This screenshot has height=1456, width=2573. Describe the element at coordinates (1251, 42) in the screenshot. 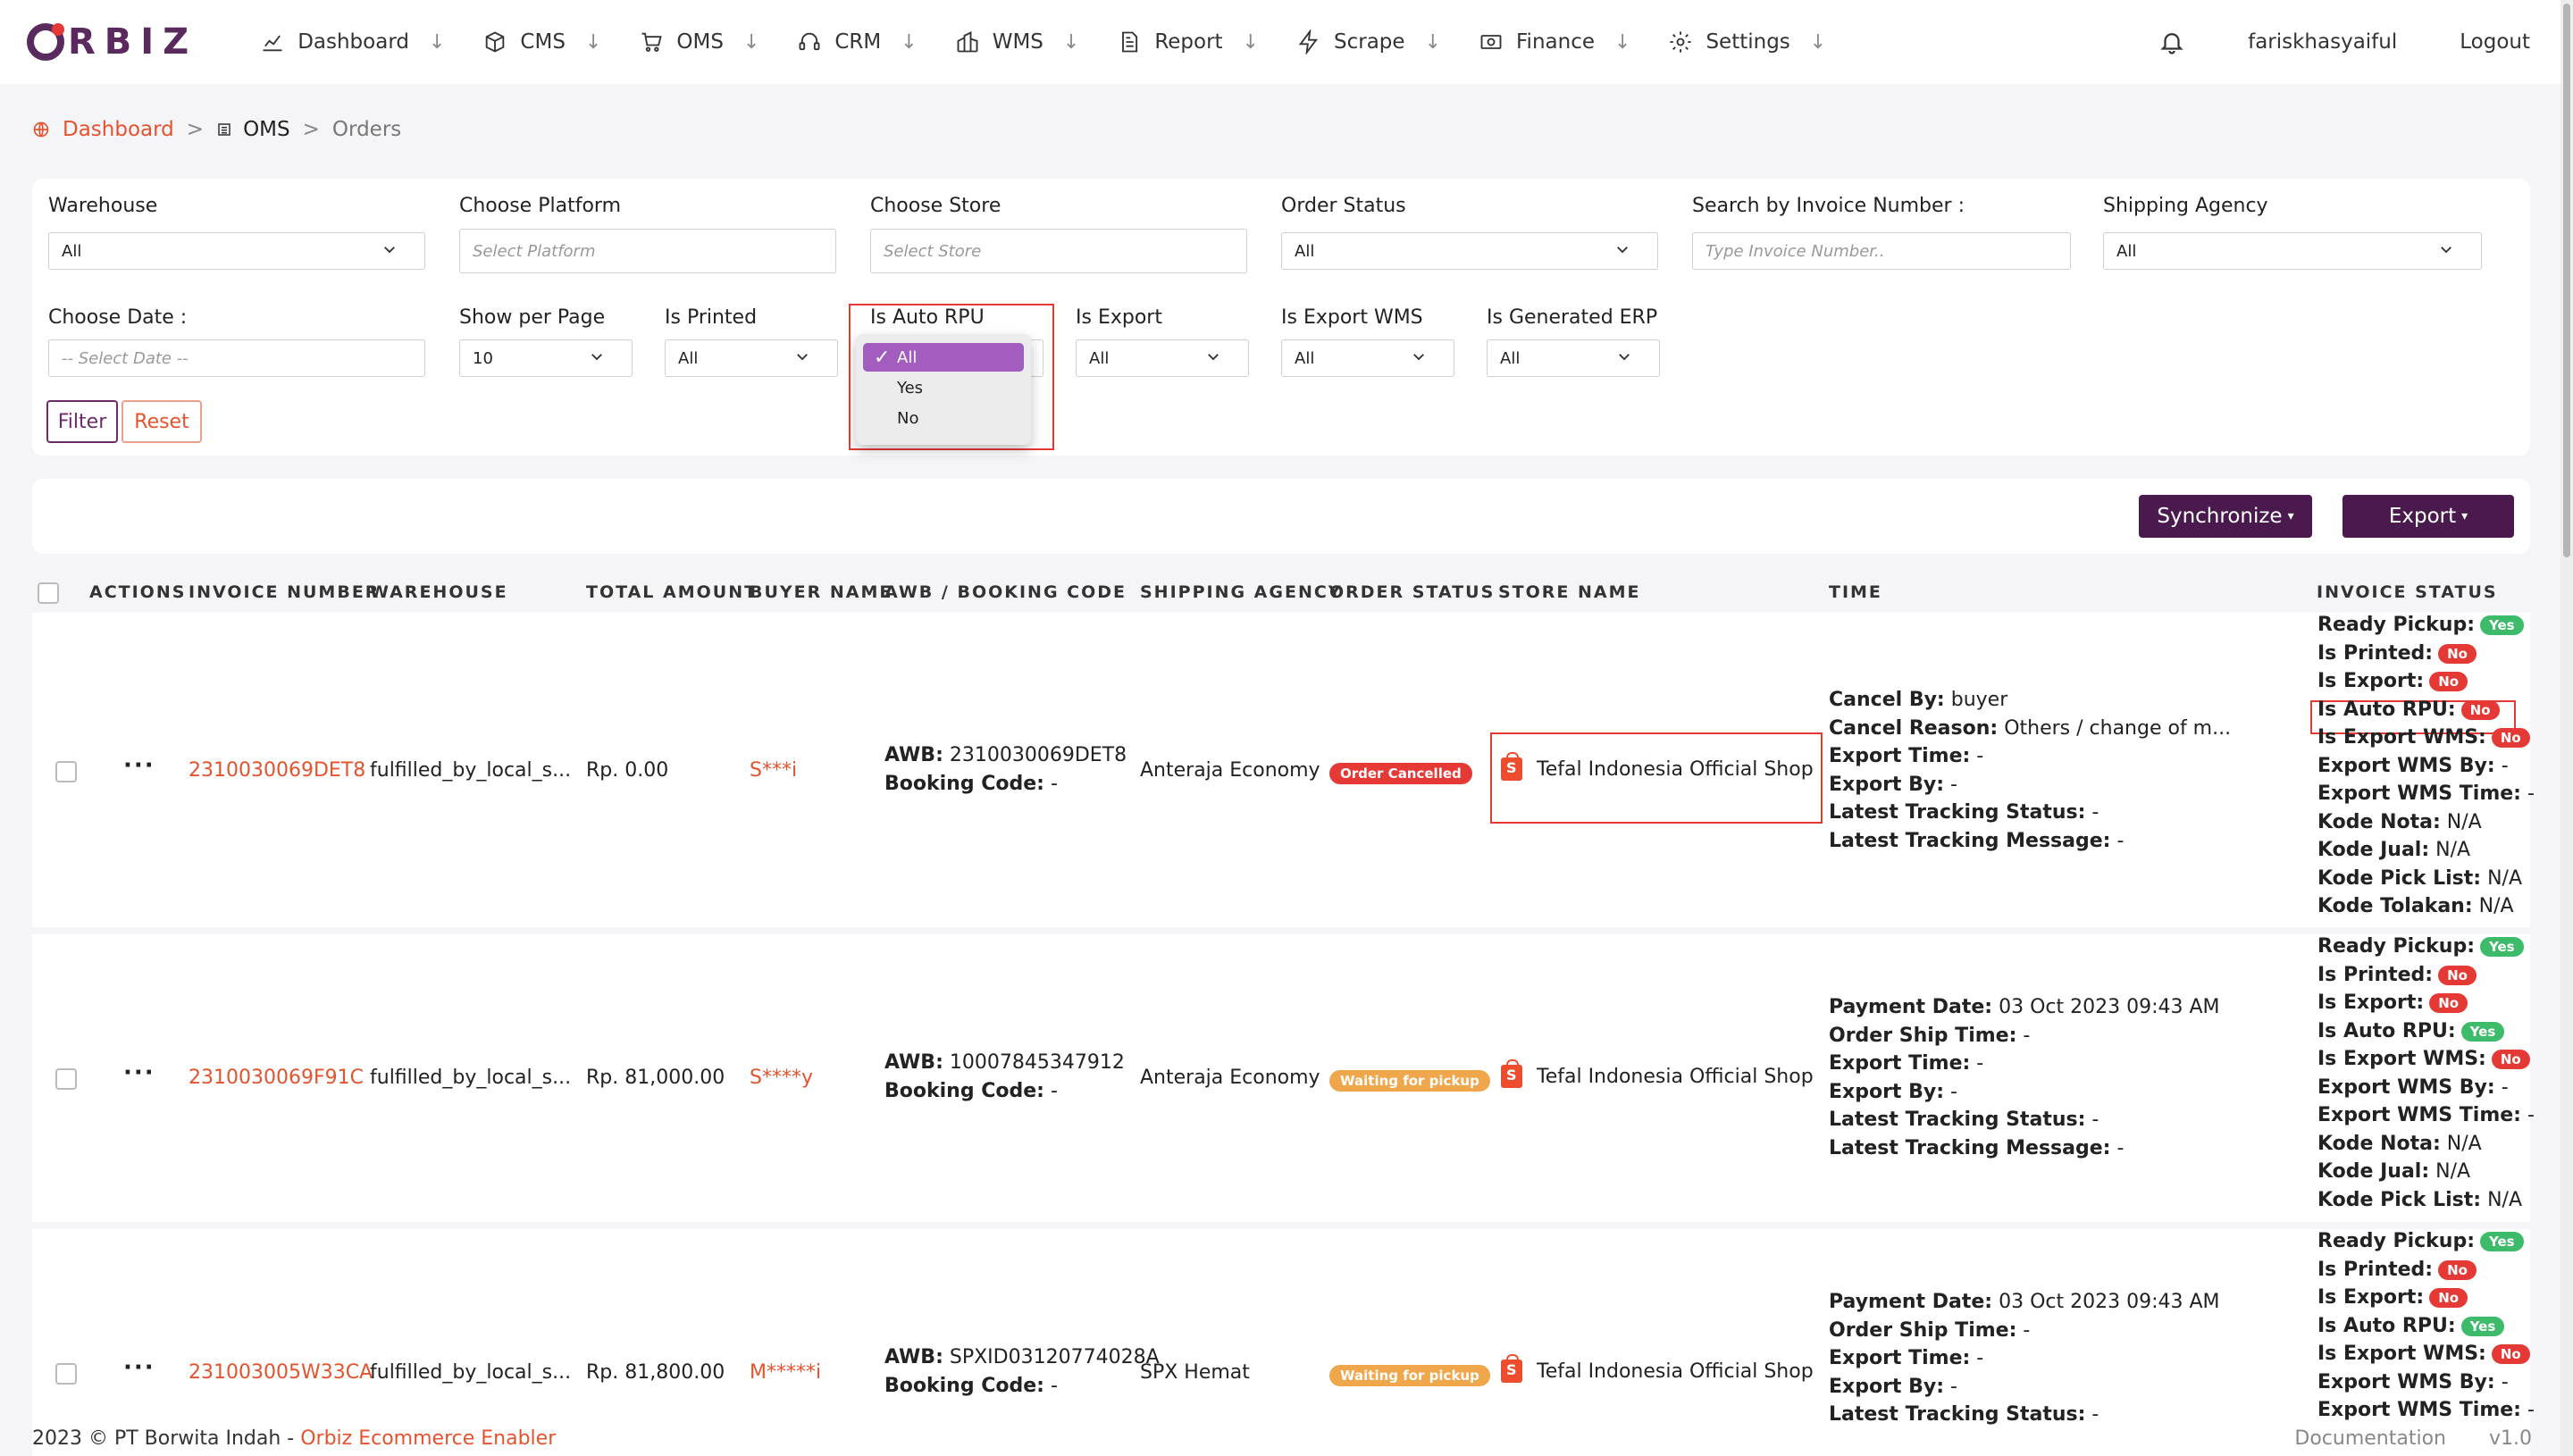

I see `arrow-down-icon: ↓` at that location.